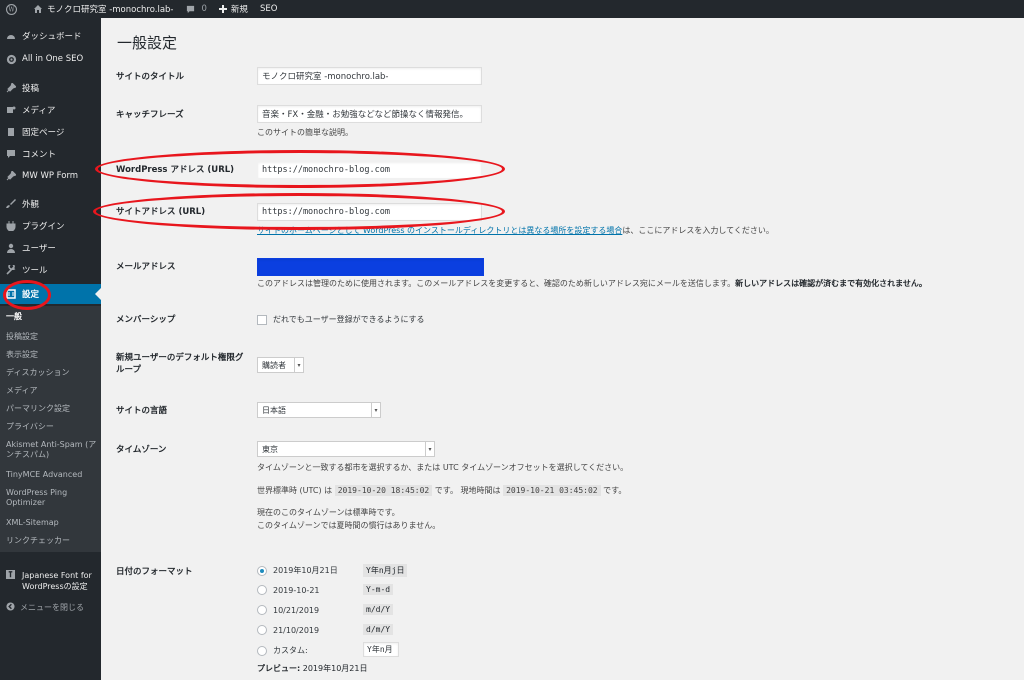 This screenshot has height=680, width=1024. I want to click on sidebar-item-label: 固定ページ, so click(43, 133).